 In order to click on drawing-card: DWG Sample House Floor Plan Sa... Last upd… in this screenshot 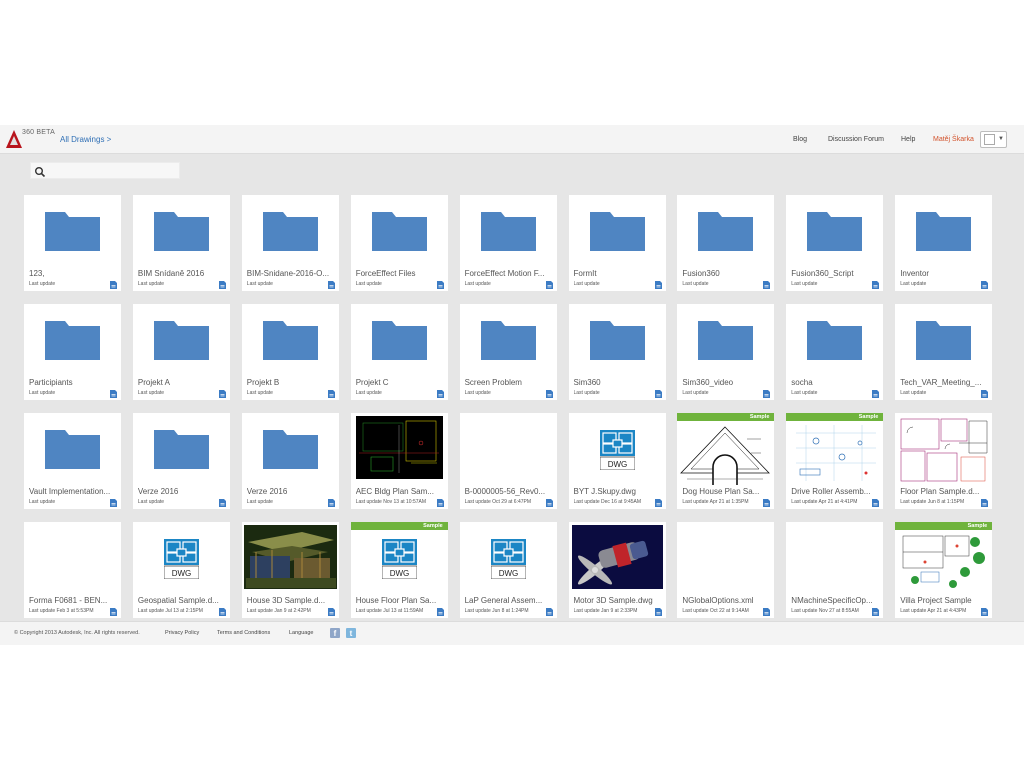, I will do `click(399, 570)`.